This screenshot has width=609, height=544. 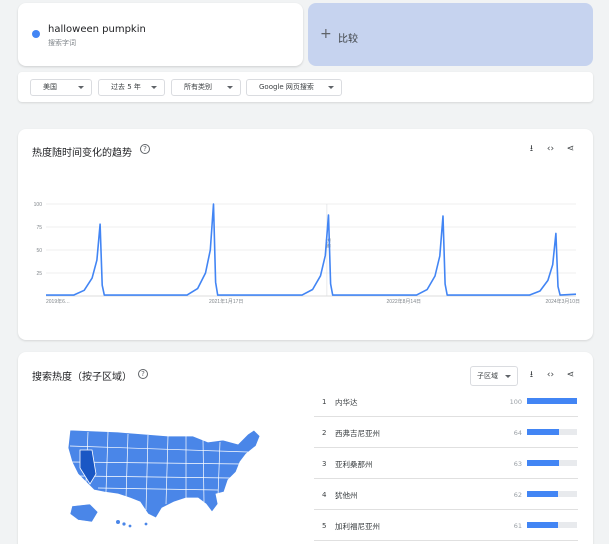 What do you see at coordinates (550, 375) in the screenshot?
I see `embed-icon: ‹›` at bounding box center [550, 375].